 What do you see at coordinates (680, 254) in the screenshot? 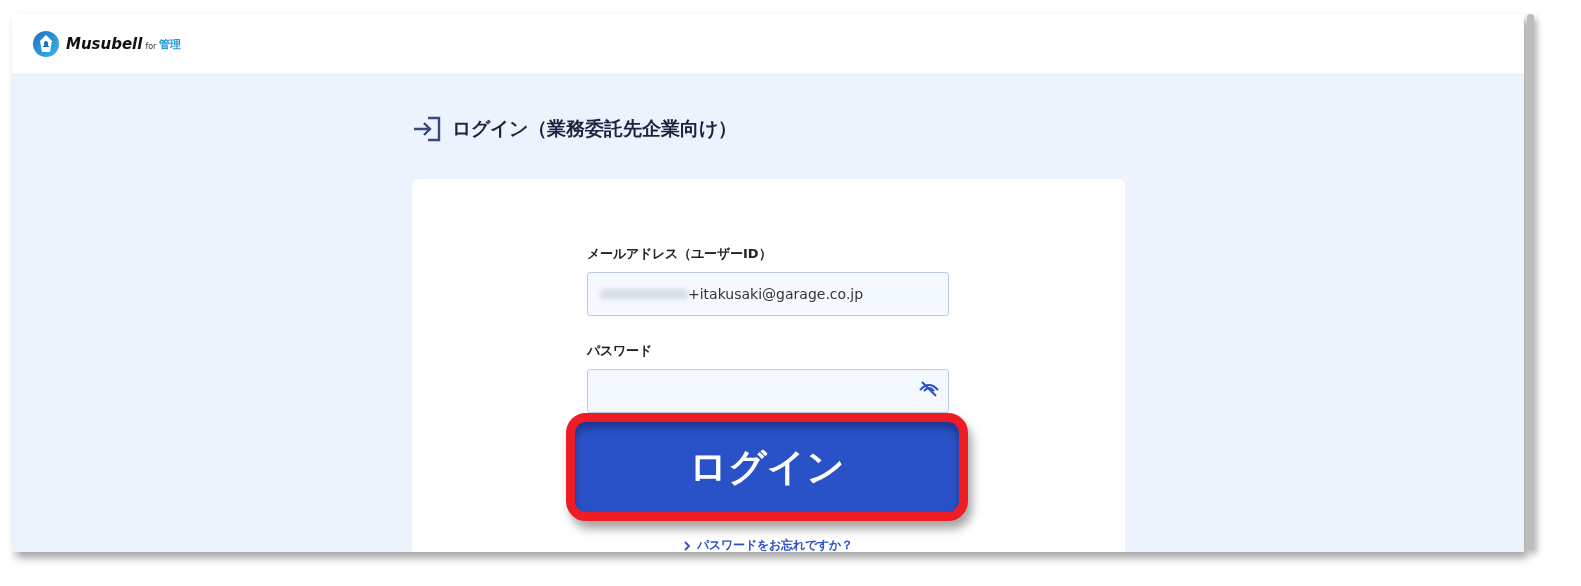
I see `field-label: メールアドレス（ユーザーID）` at bounding box center [680, 254].